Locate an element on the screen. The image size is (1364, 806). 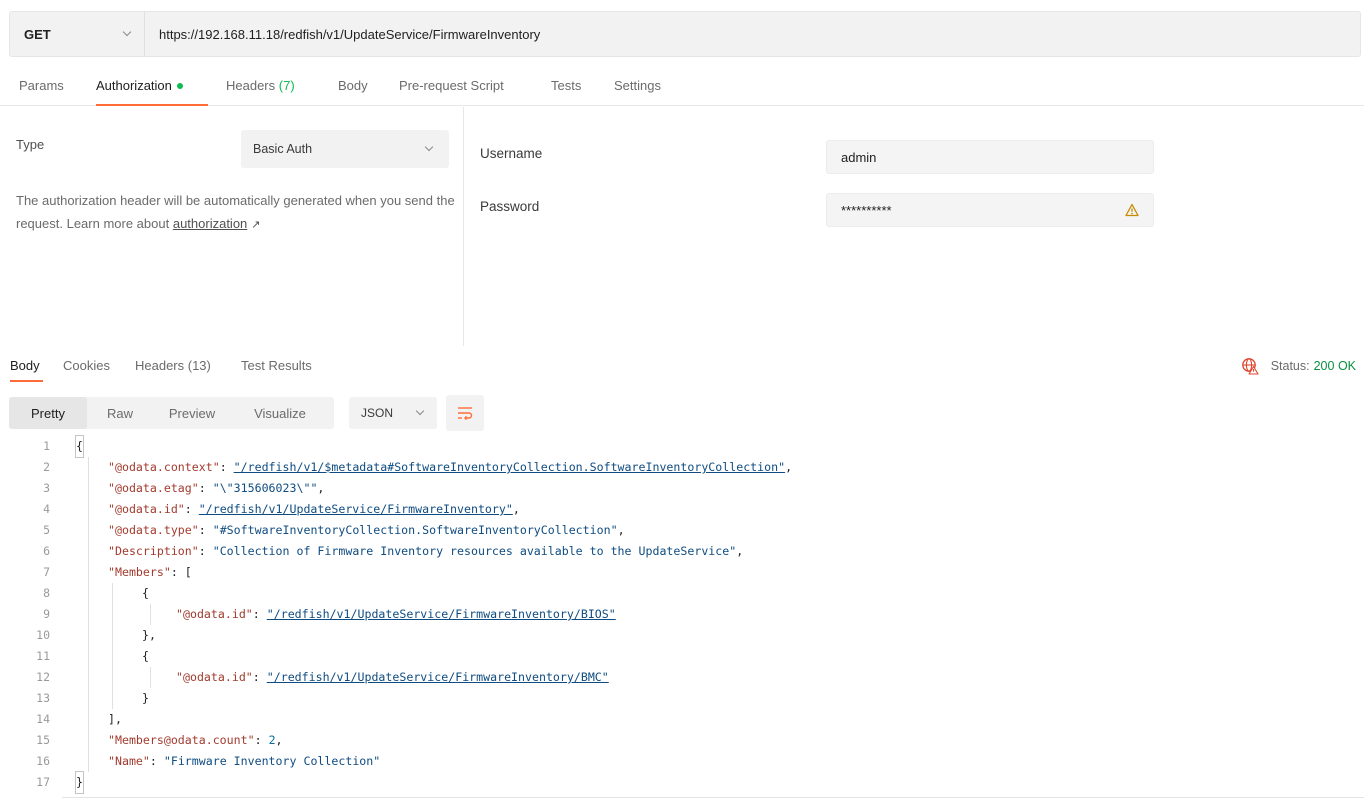
username-input is located at coordinates (990, 157).